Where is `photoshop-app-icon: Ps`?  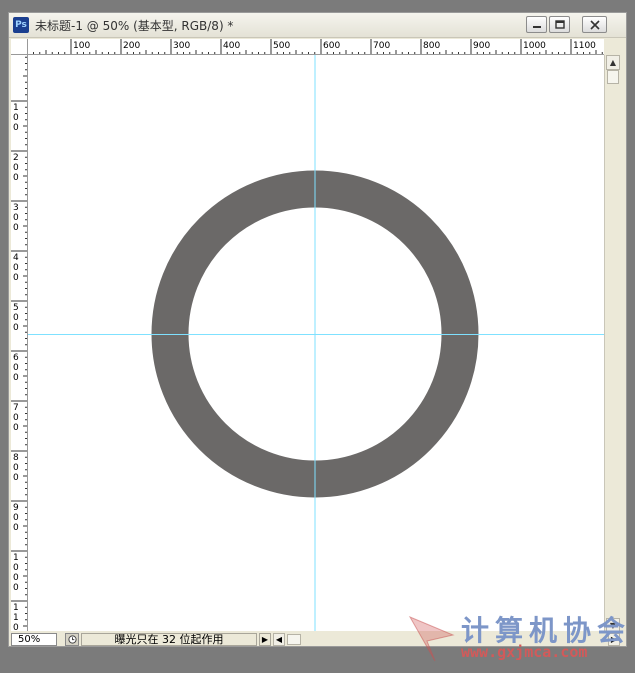
photoshop-app-icon: Ps is located at coordinates (21, 25).